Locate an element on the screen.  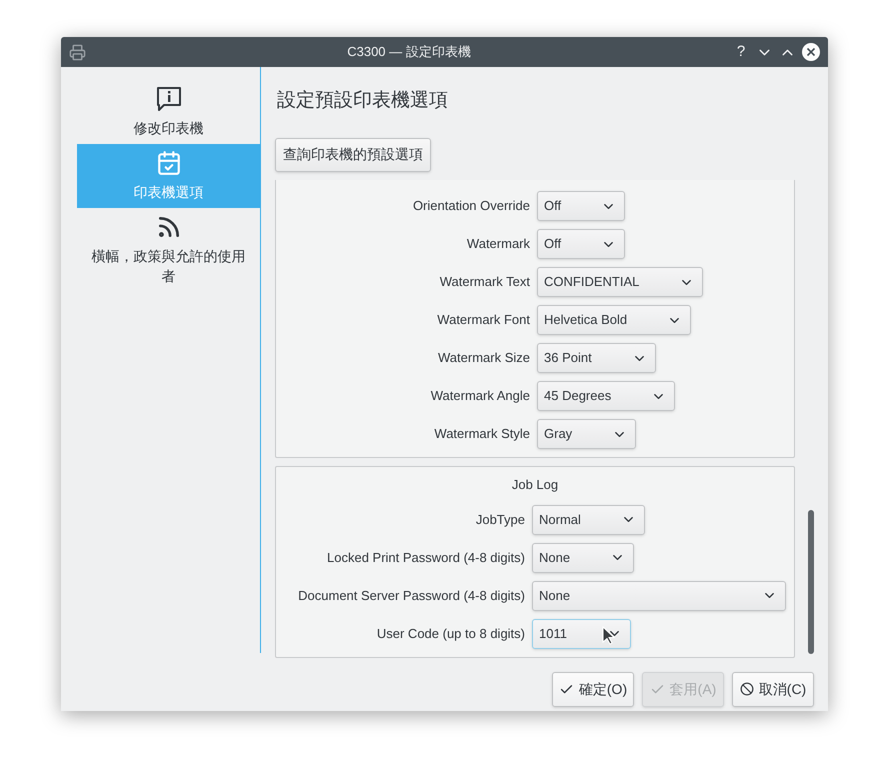
printer-icon is located at coordinates (77, 52).